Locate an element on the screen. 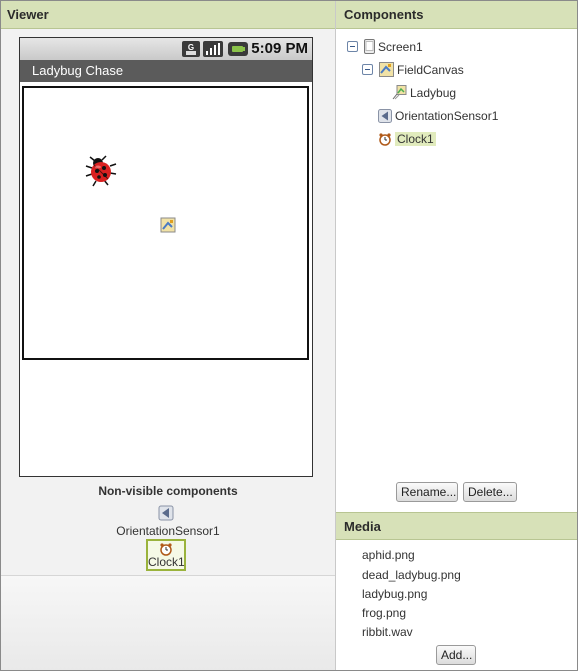 This screenshot has width=578, height=671. tree-label: FieldCanvas is located at coordinates (430, 69).